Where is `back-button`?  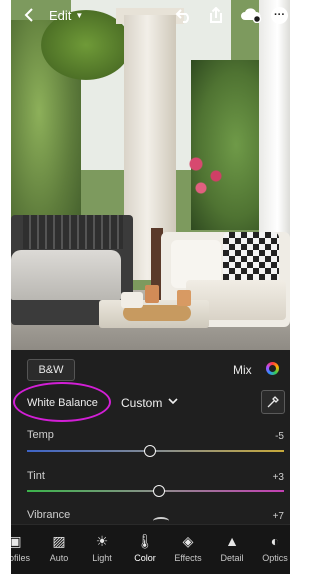
back-button is located at coordinates (29, 15).